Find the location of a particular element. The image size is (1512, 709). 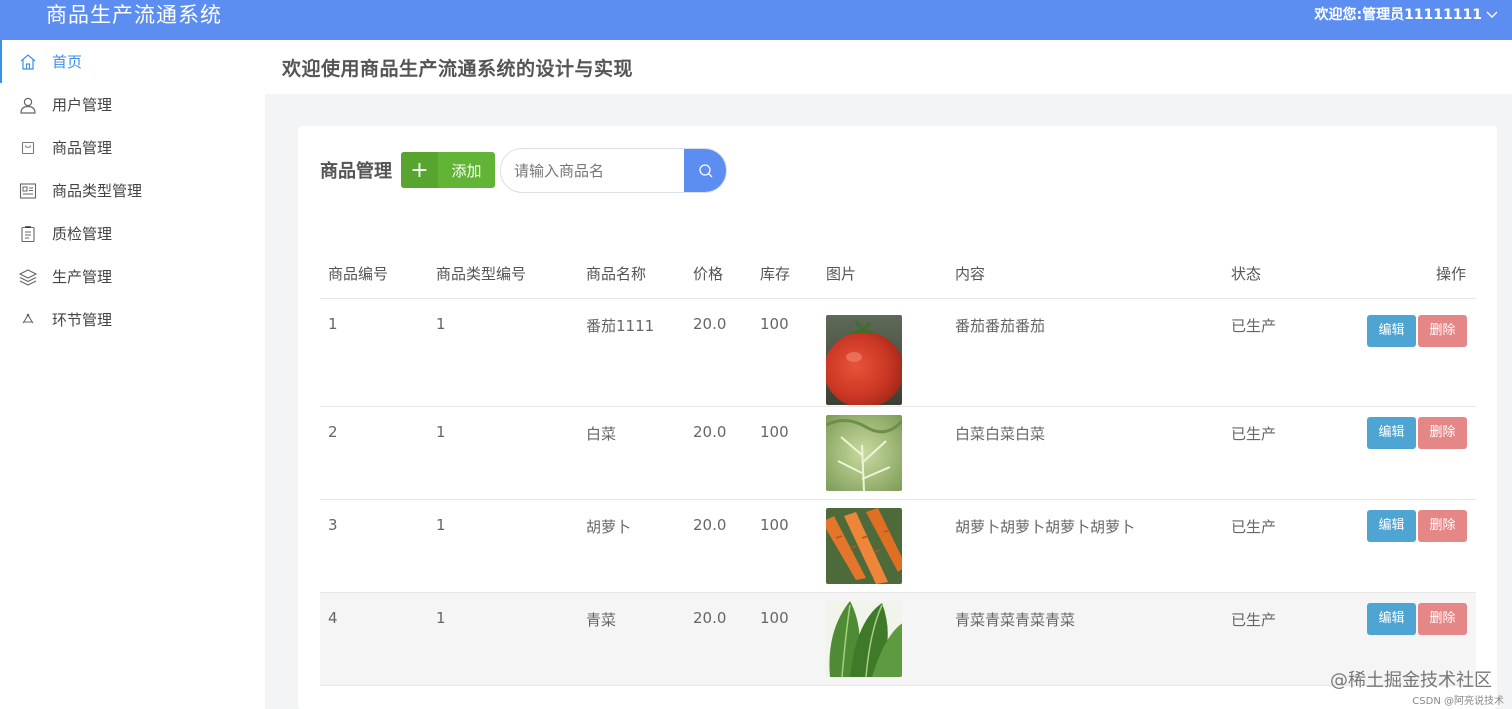

home-icon is located at coordinates (28, 62).